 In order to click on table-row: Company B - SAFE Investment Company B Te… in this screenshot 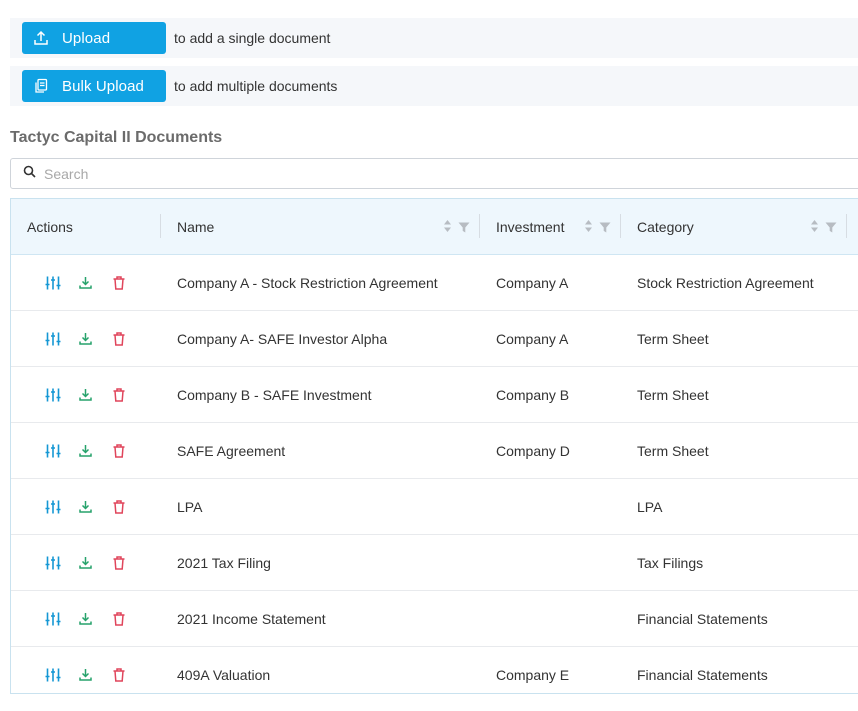, I will do `click(434, 395)`.